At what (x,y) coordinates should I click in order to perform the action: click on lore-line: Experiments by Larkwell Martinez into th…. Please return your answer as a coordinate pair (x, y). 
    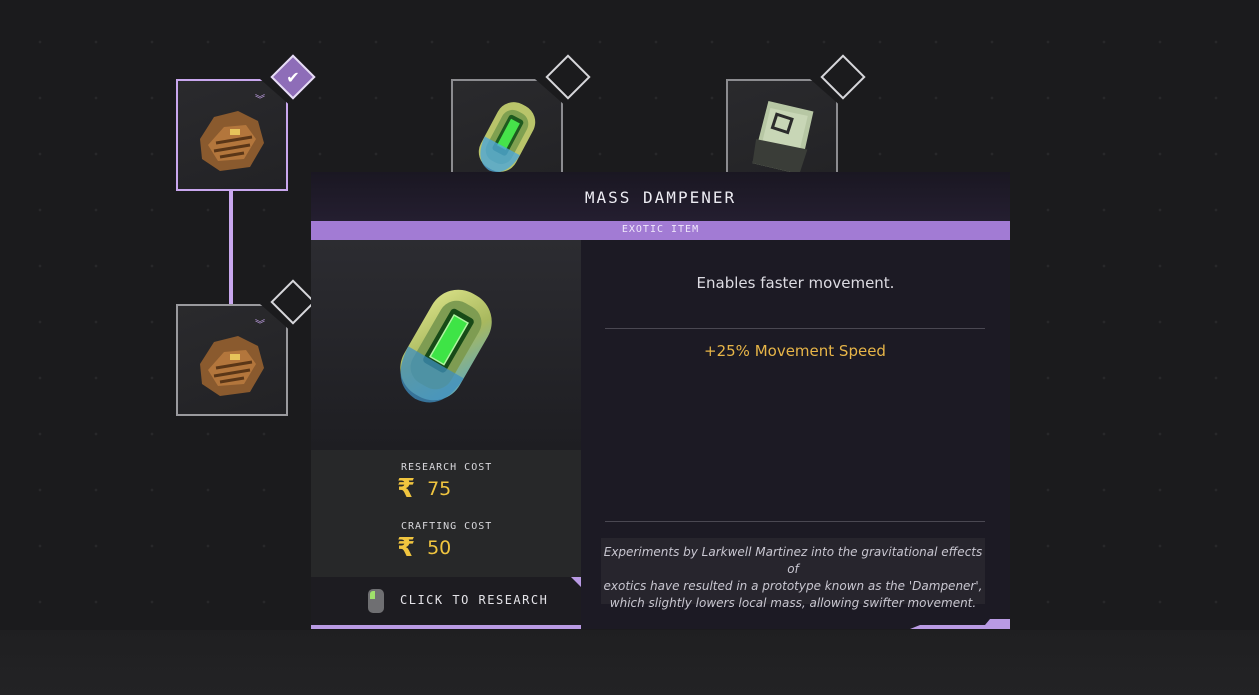
    Looking at the image, I should click on (793, 560).